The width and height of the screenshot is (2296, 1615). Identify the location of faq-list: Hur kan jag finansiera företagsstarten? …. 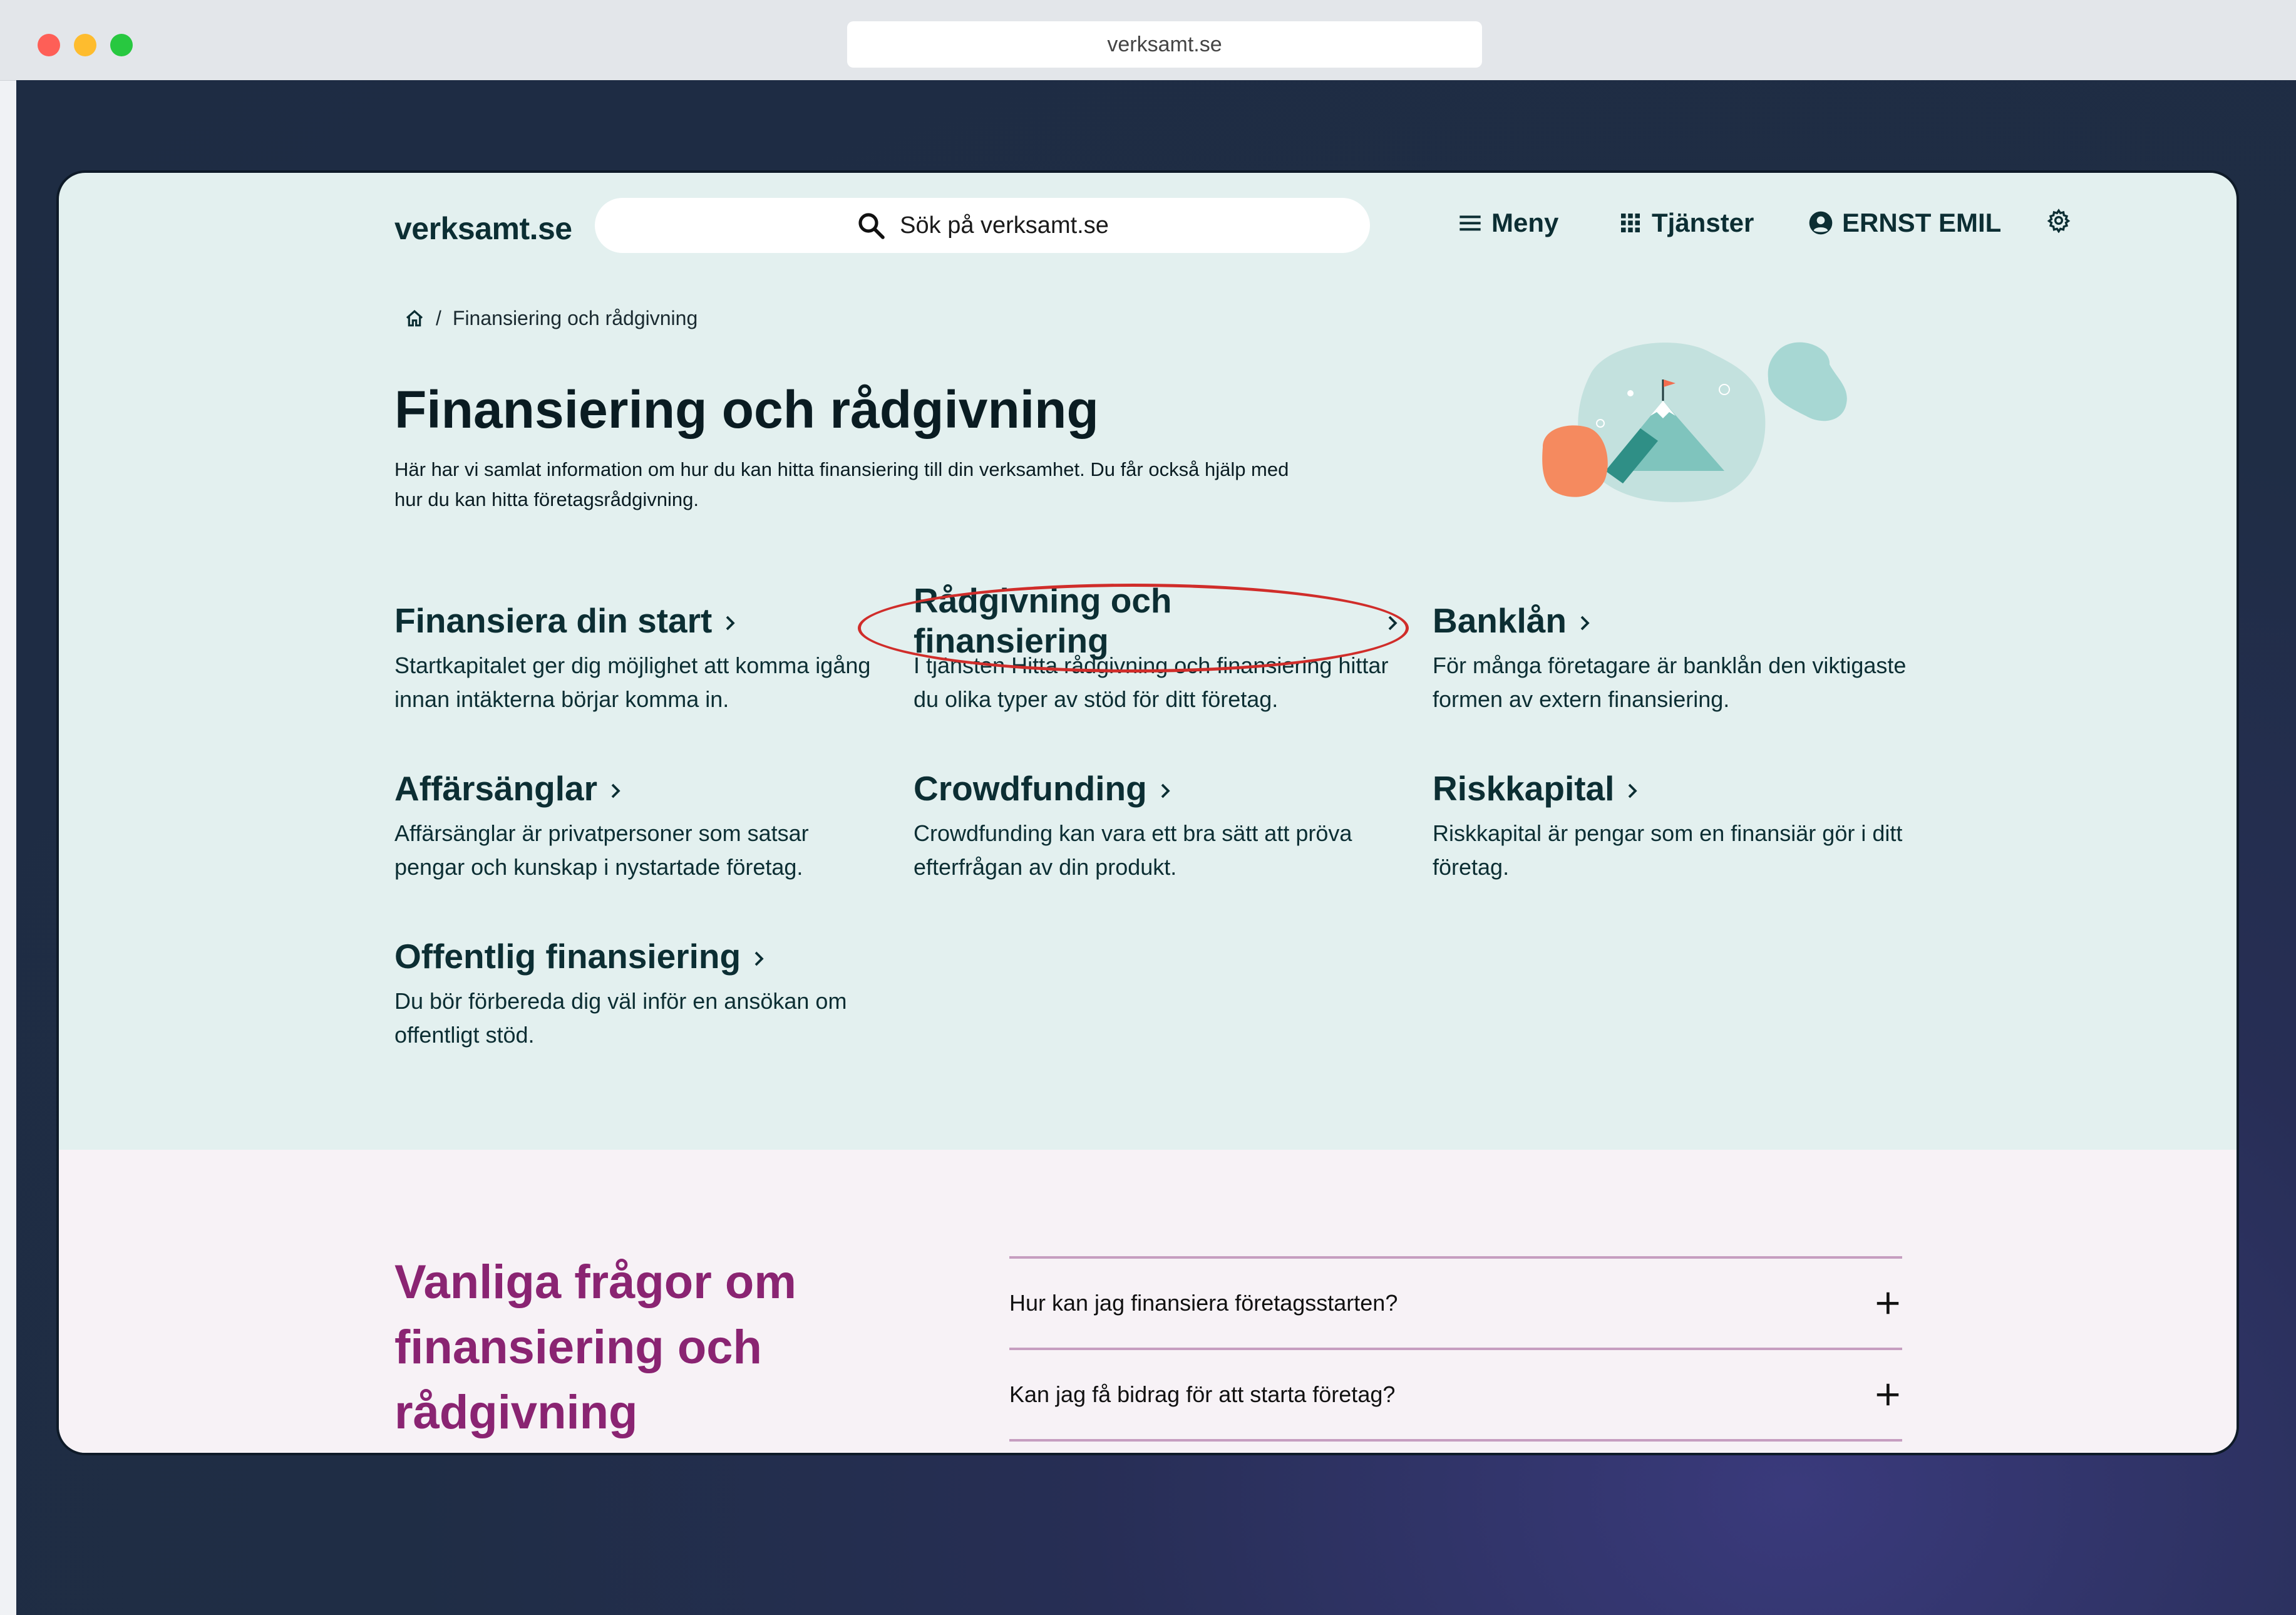
(1456, 1349).